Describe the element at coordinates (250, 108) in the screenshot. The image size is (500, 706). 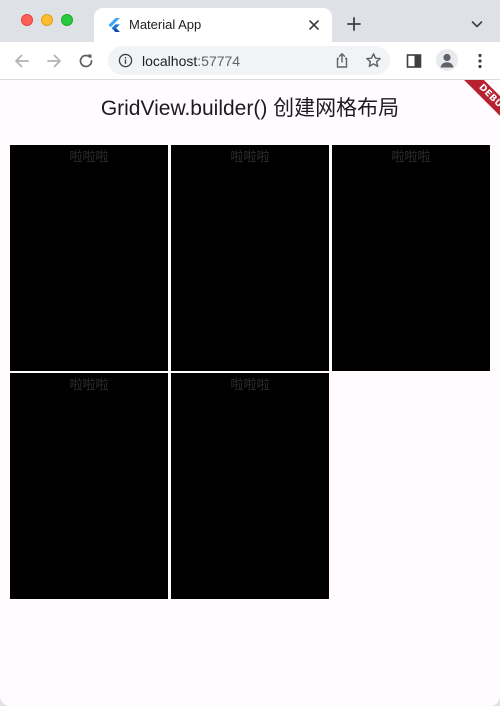
I see `app-bar-title: GridView.builder() 创建网格布局` at that location.